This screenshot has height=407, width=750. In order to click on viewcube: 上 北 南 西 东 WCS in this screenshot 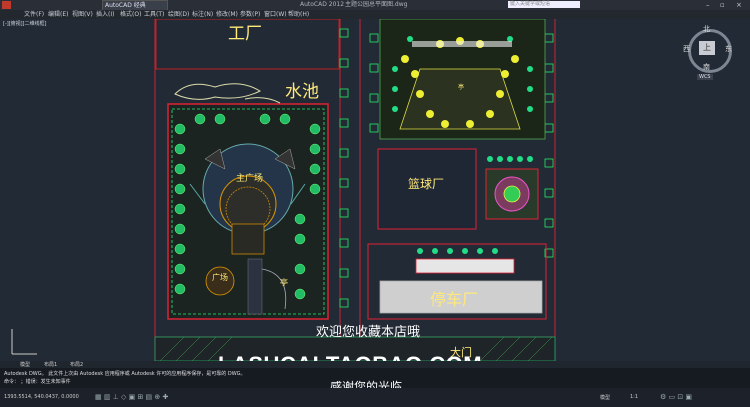, I will do `click(708, 54)`.